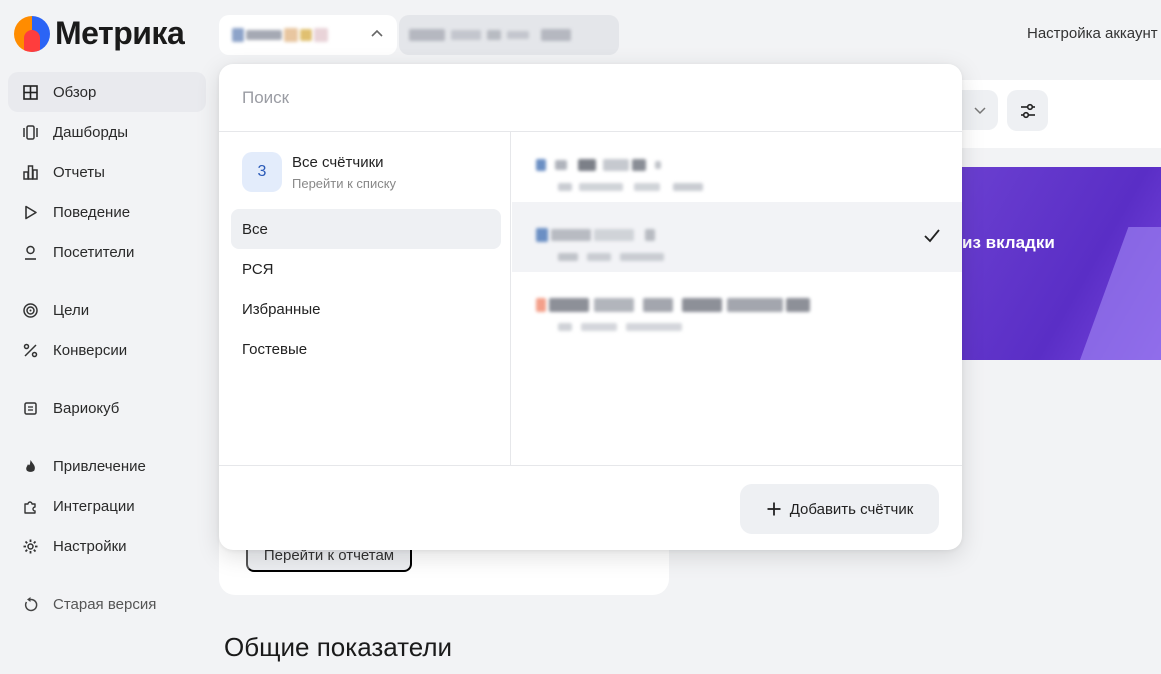 Image resolution: width=1161 pixels, height=674 pixels. I want to click on undo-icon, so click(30, 604).